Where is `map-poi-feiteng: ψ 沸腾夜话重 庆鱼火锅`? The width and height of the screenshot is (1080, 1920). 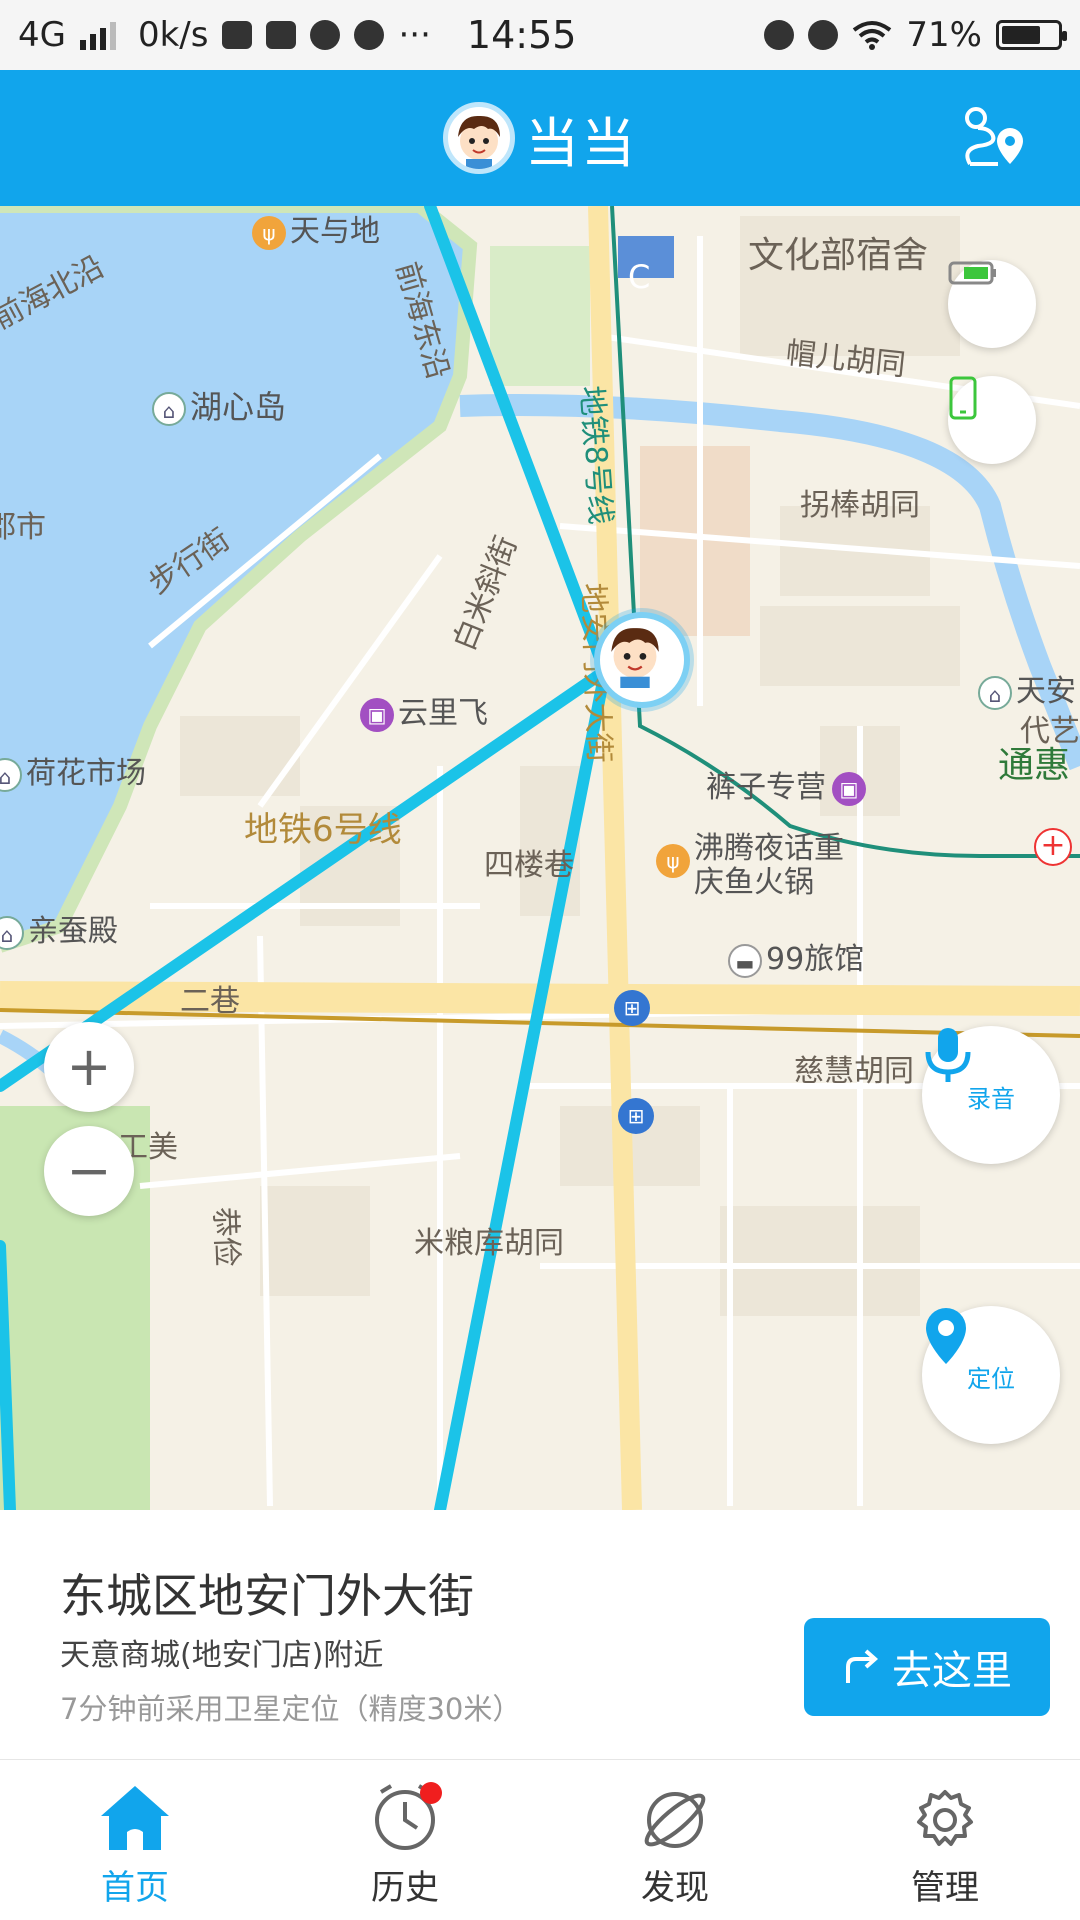
map-poi-feiteng: ψ 沸腾夜话重 庆鱼火锅 is located at coordinates (750, 866).